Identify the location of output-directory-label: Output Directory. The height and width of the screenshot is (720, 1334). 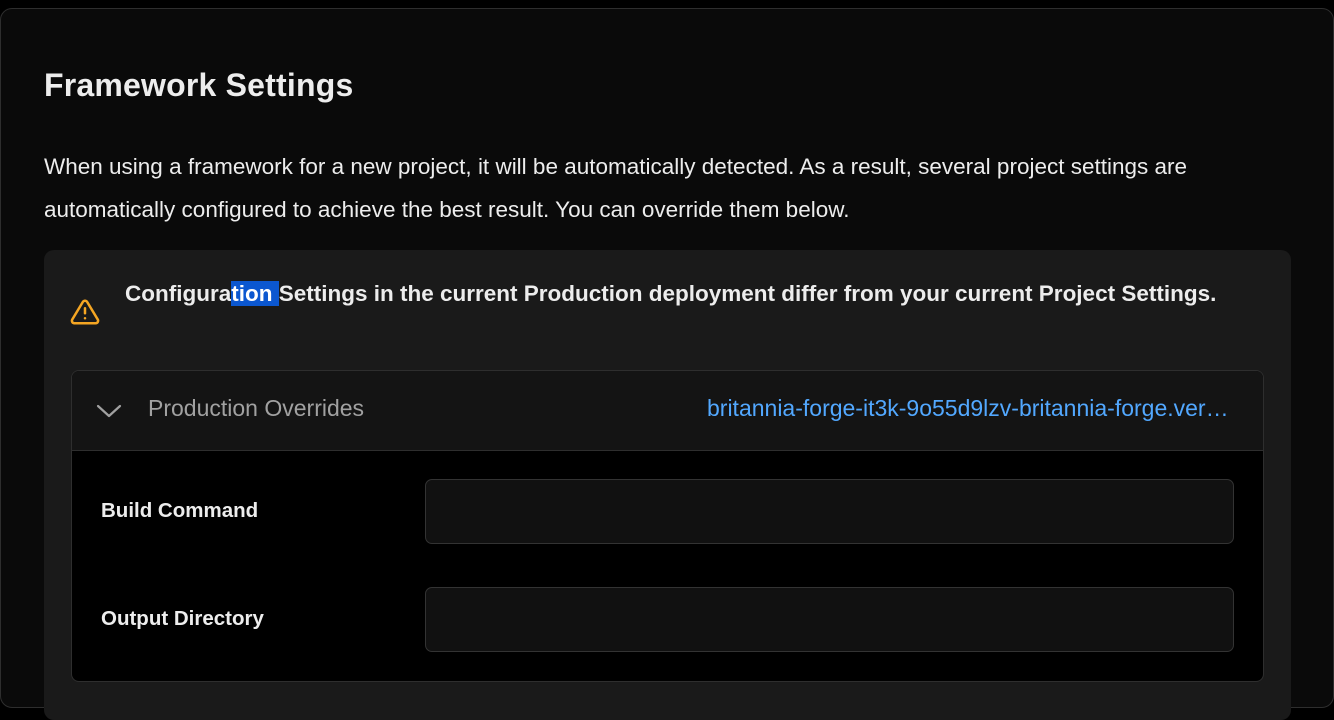
(182, 618).